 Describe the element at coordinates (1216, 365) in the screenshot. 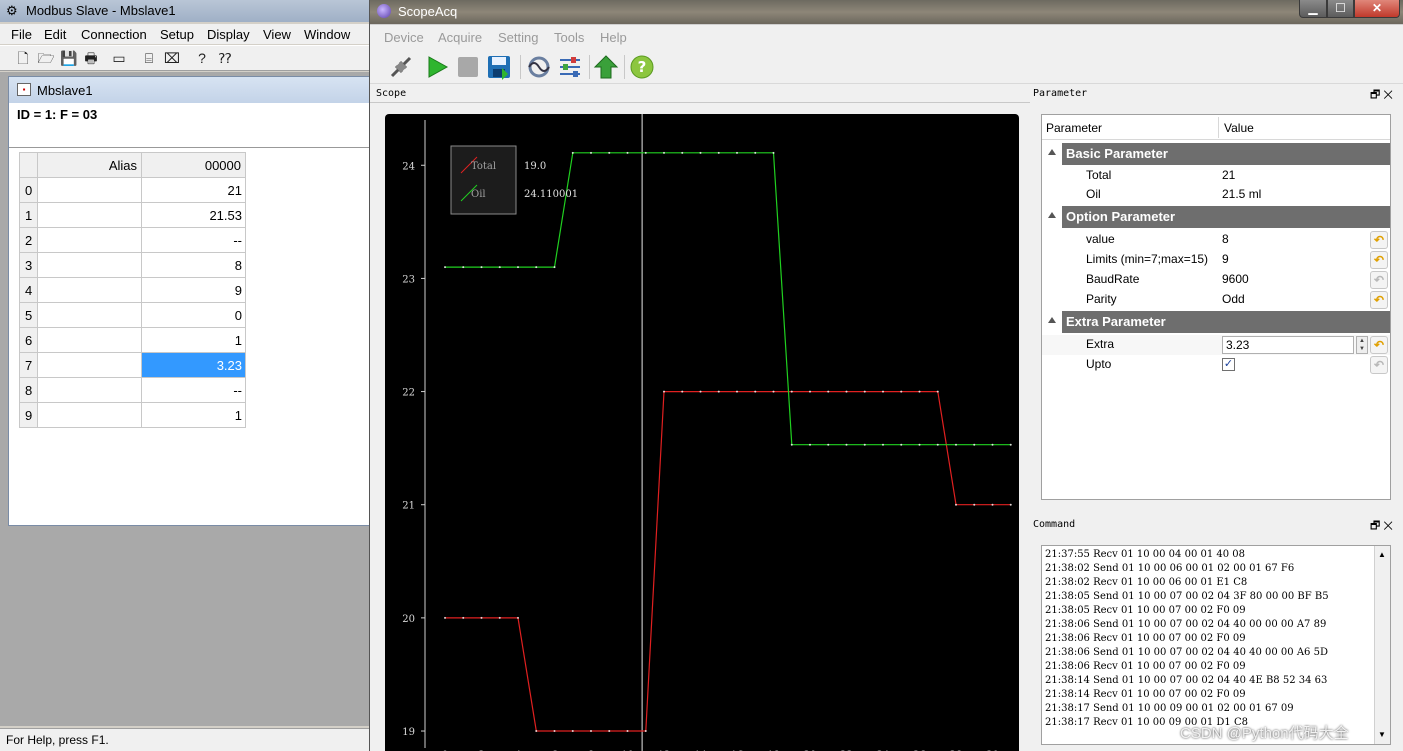

I see `param-row-upto: Upto ✓ ↶` at that location.